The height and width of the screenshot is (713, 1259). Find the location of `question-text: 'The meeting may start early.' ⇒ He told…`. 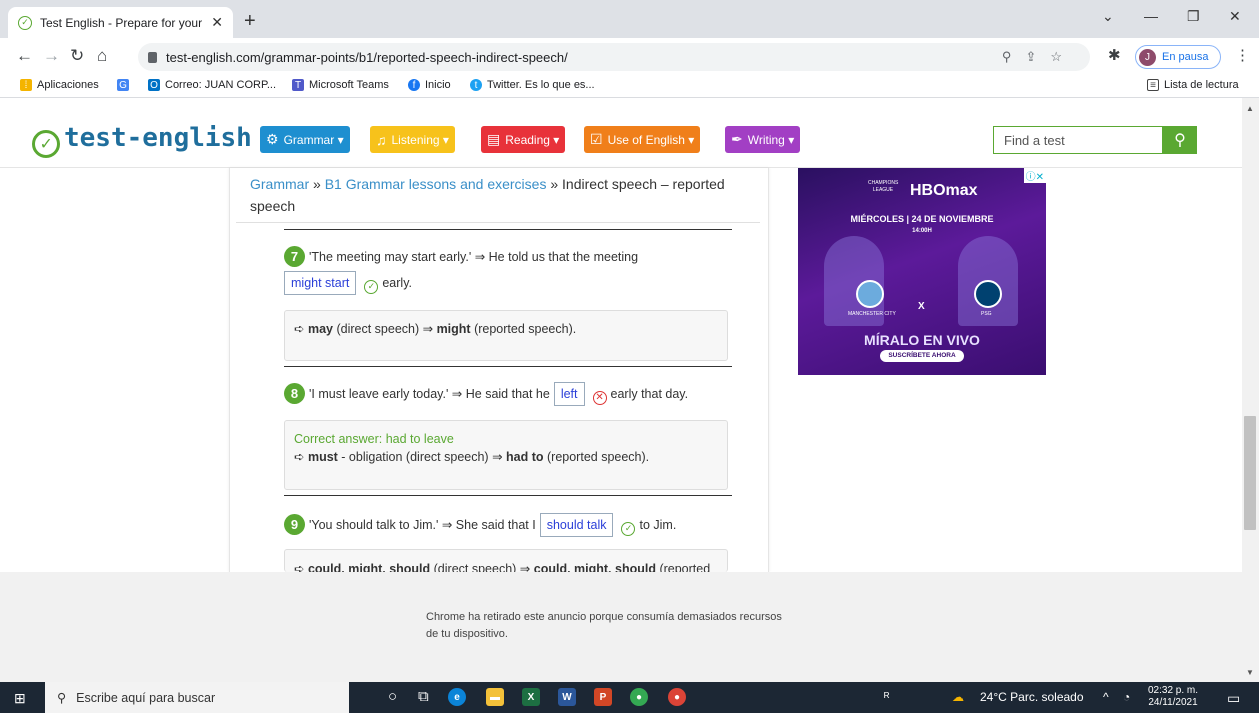

question-text: 'The meeting may start early.' ⇒ He told… is located at coordinates (474, 257).